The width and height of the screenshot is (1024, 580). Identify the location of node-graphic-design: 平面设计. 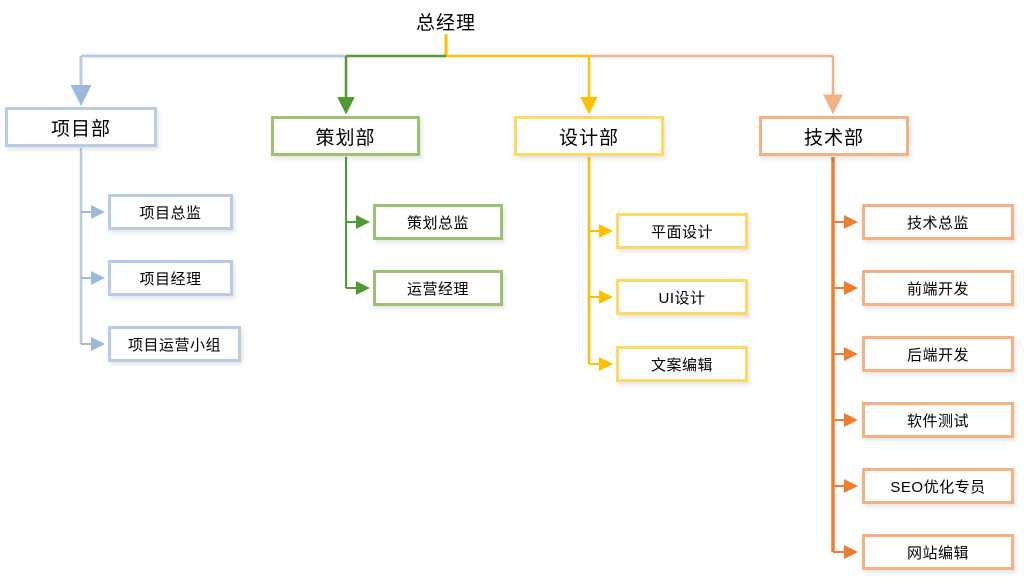
(682, 231).